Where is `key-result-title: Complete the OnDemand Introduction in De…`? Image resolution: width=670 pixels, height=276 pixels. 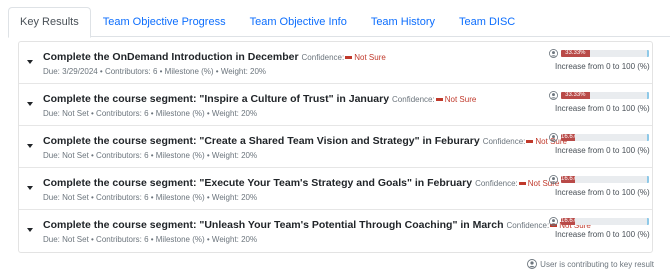 key-result-title: Complete the OnDemand Introduction in De… is located at coordinates (171, 57).